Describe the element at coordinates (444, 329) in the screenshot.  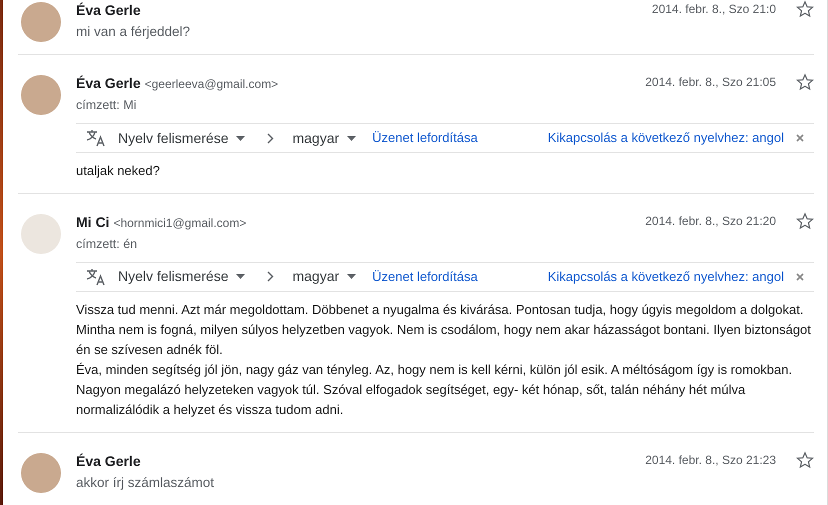
I see `message-paragraph: Vissza tud menni. Azt már megoldottam. Döbbenet a nyugalma és kivárása. Pontosan tudja, hogy úgyis megoldom a dolgokat. Mintha nem is fogná, milyen súlyos helyzetben vagyok. Nem is csodálom, hogy nem akar házasságot bontani. Ilyen biztonságot én se szívesen adnék föl.` at that location.